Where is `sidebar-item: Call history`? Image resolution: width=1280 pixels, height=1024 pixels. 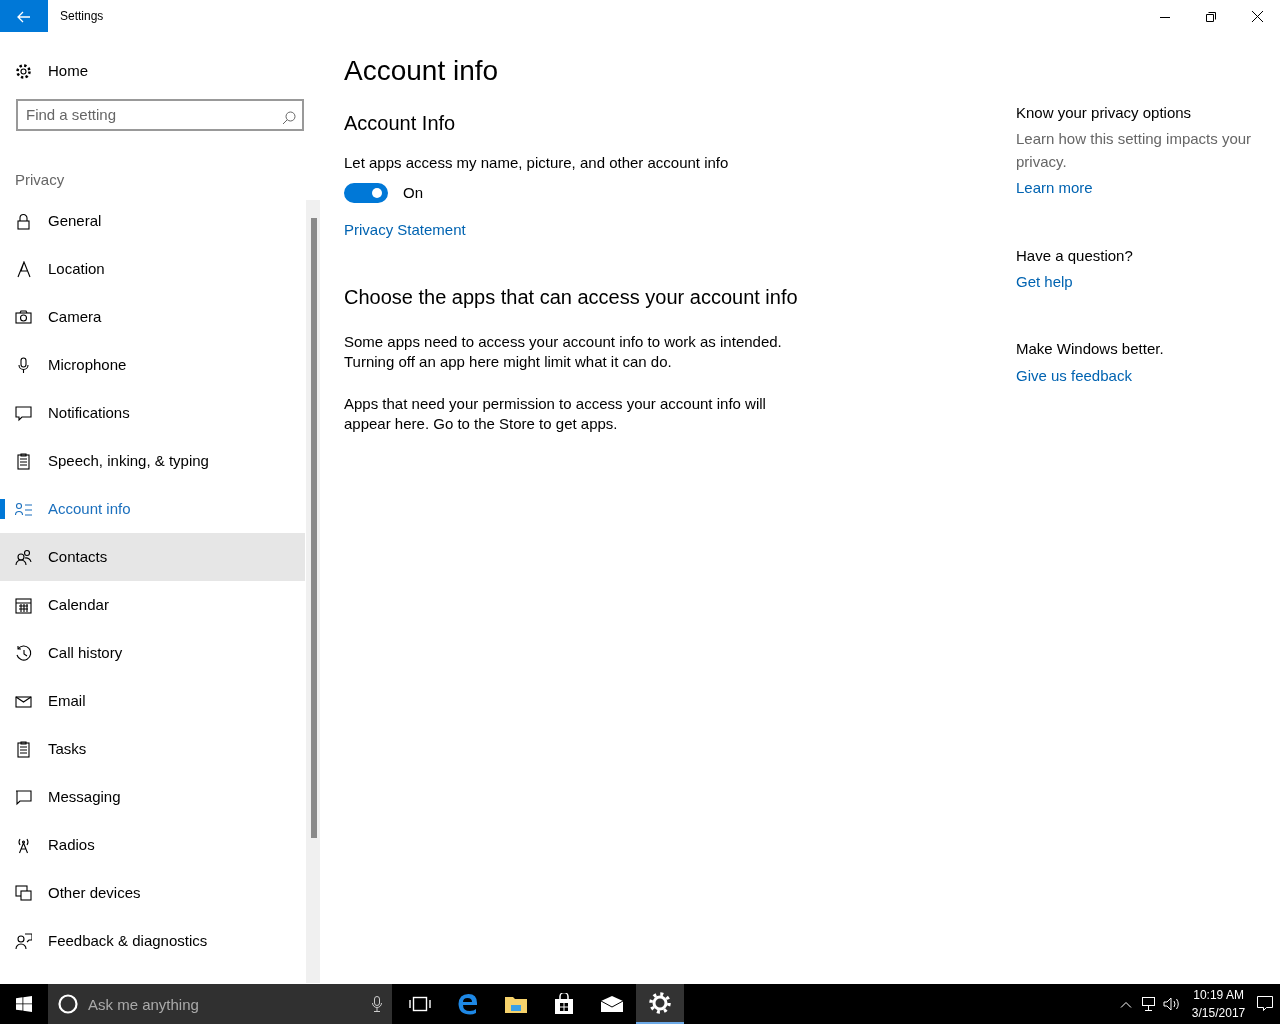 sidebar-item: Call history is located at coordinates (152, 653).